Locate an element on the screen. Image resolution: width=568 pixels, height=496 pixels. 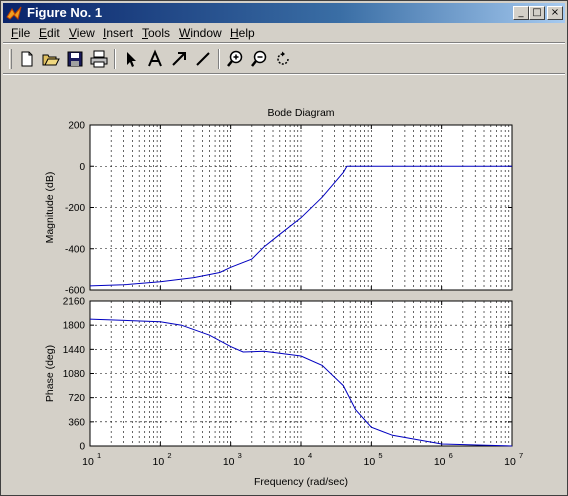
phase-ytick-label: 2160 is located at coordinates (74, 302).